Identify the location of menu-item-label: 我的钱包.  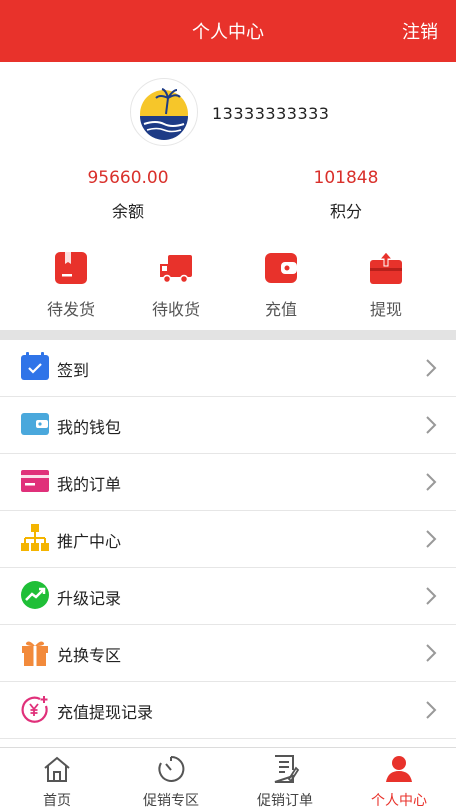
(89, 427).